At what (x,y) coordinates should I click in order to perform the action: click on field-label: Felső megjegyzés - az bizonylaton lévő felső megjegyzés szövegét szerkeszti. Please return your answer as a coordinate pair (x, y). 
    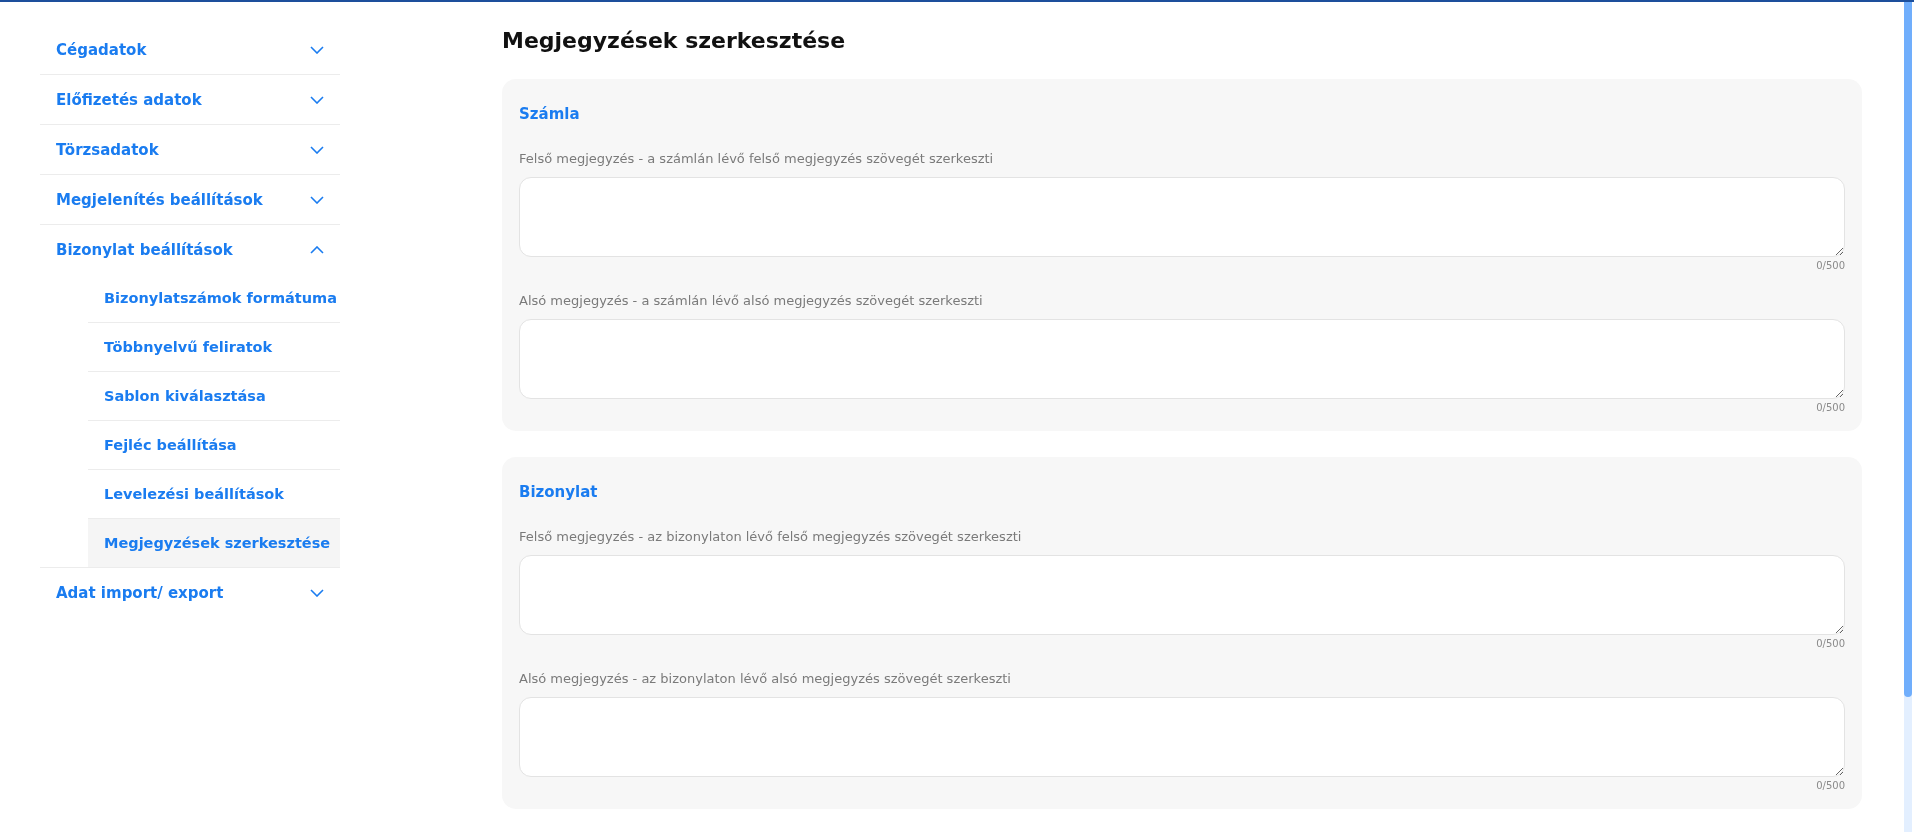
    Looking at the image, I should click on (771, 536).